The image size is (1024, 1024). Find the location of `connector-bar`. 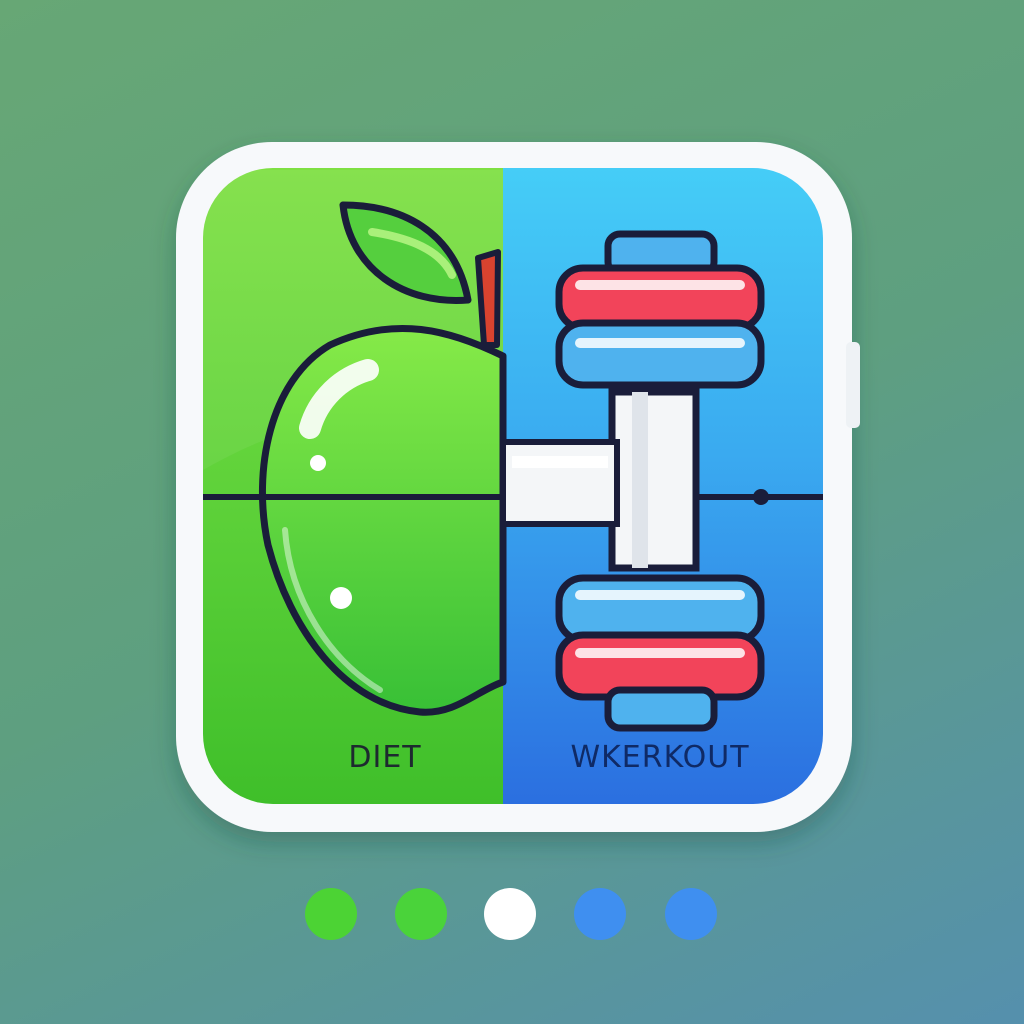

connector-bar is located at coordinates (560, 483).